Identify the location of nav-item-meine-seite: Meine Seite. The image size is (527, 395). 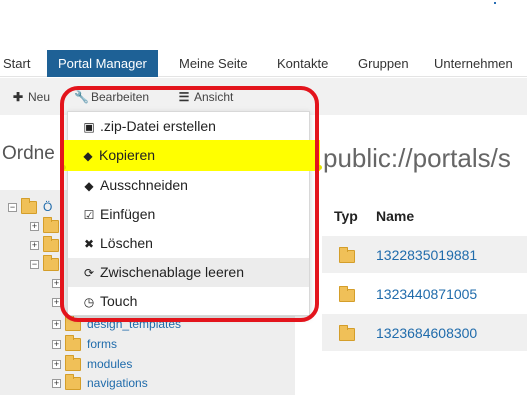
(213, 63).